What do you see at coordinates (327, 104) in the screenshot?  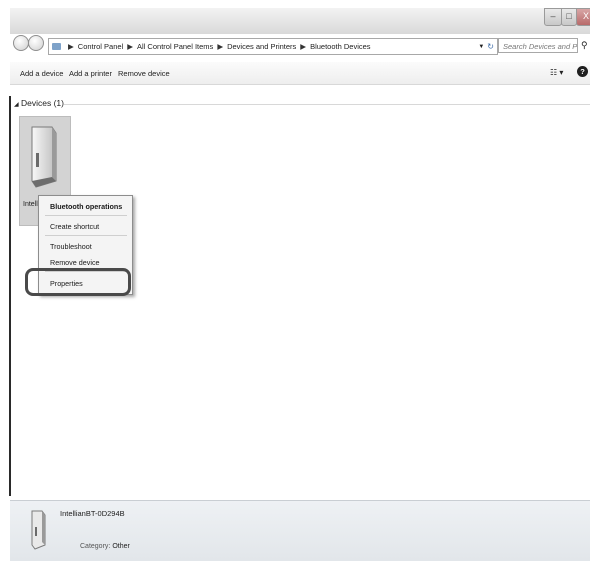 I see `group-divider` at bounding box center [327, 104].